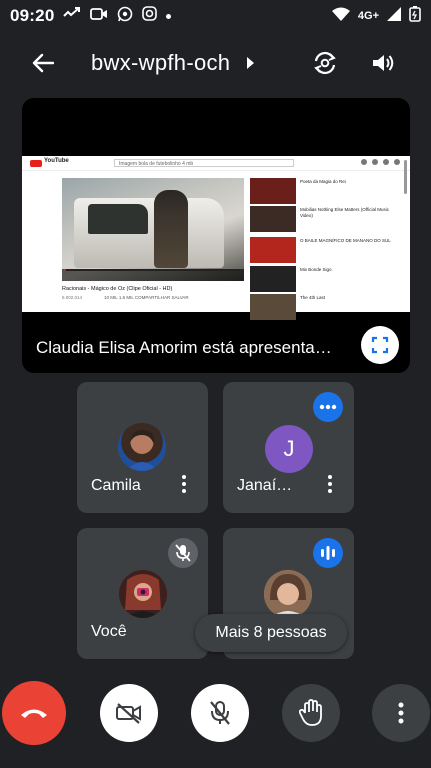  I want to click on instagram-icon, so click(150, 16).